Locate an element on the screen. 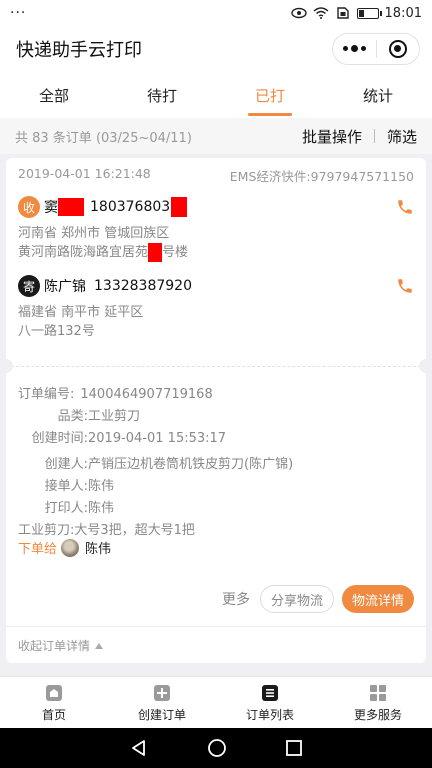 The width and height of the screenshot is (432, 768). recents-icon is located at coordinates (294, 748).